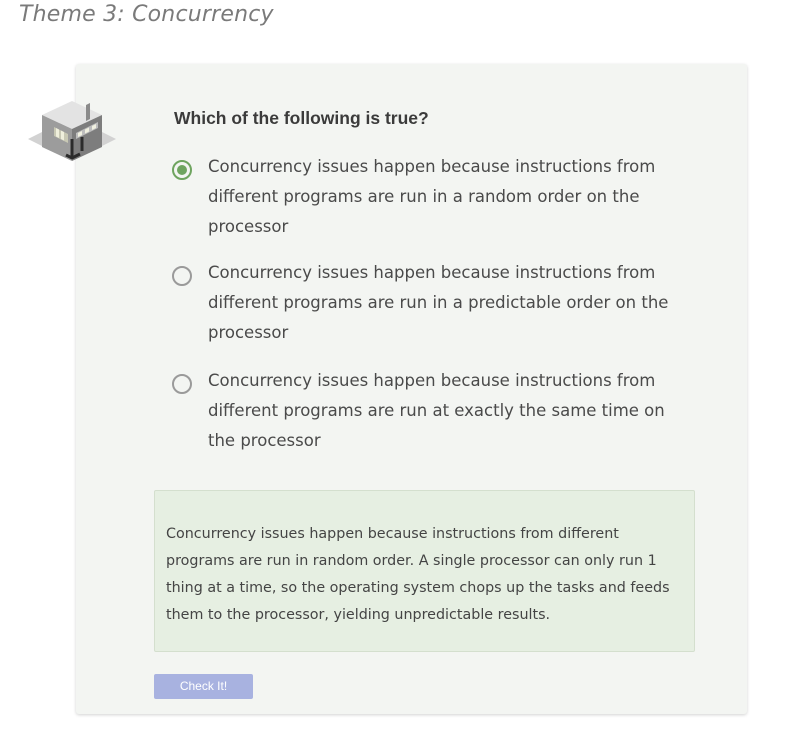  What do you see at coordinates (146, 14) in the screenshot?
I see `page-title: Theme 3: Concurrency` at bounding box center [146, 14].